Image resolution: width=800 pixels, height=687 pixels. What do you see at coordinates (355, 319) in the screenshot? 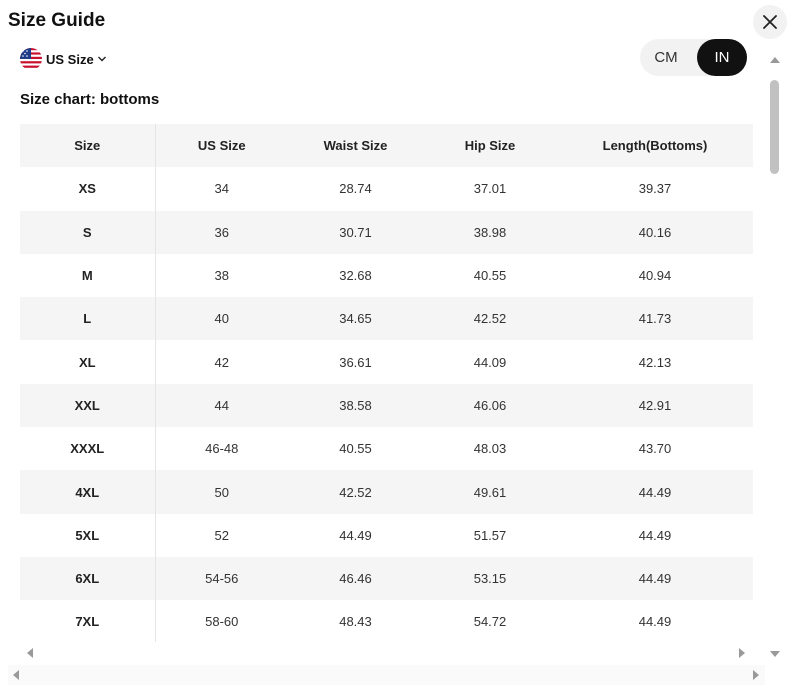
I see `table-cell: 34.65` at bounding box center [355, 319].